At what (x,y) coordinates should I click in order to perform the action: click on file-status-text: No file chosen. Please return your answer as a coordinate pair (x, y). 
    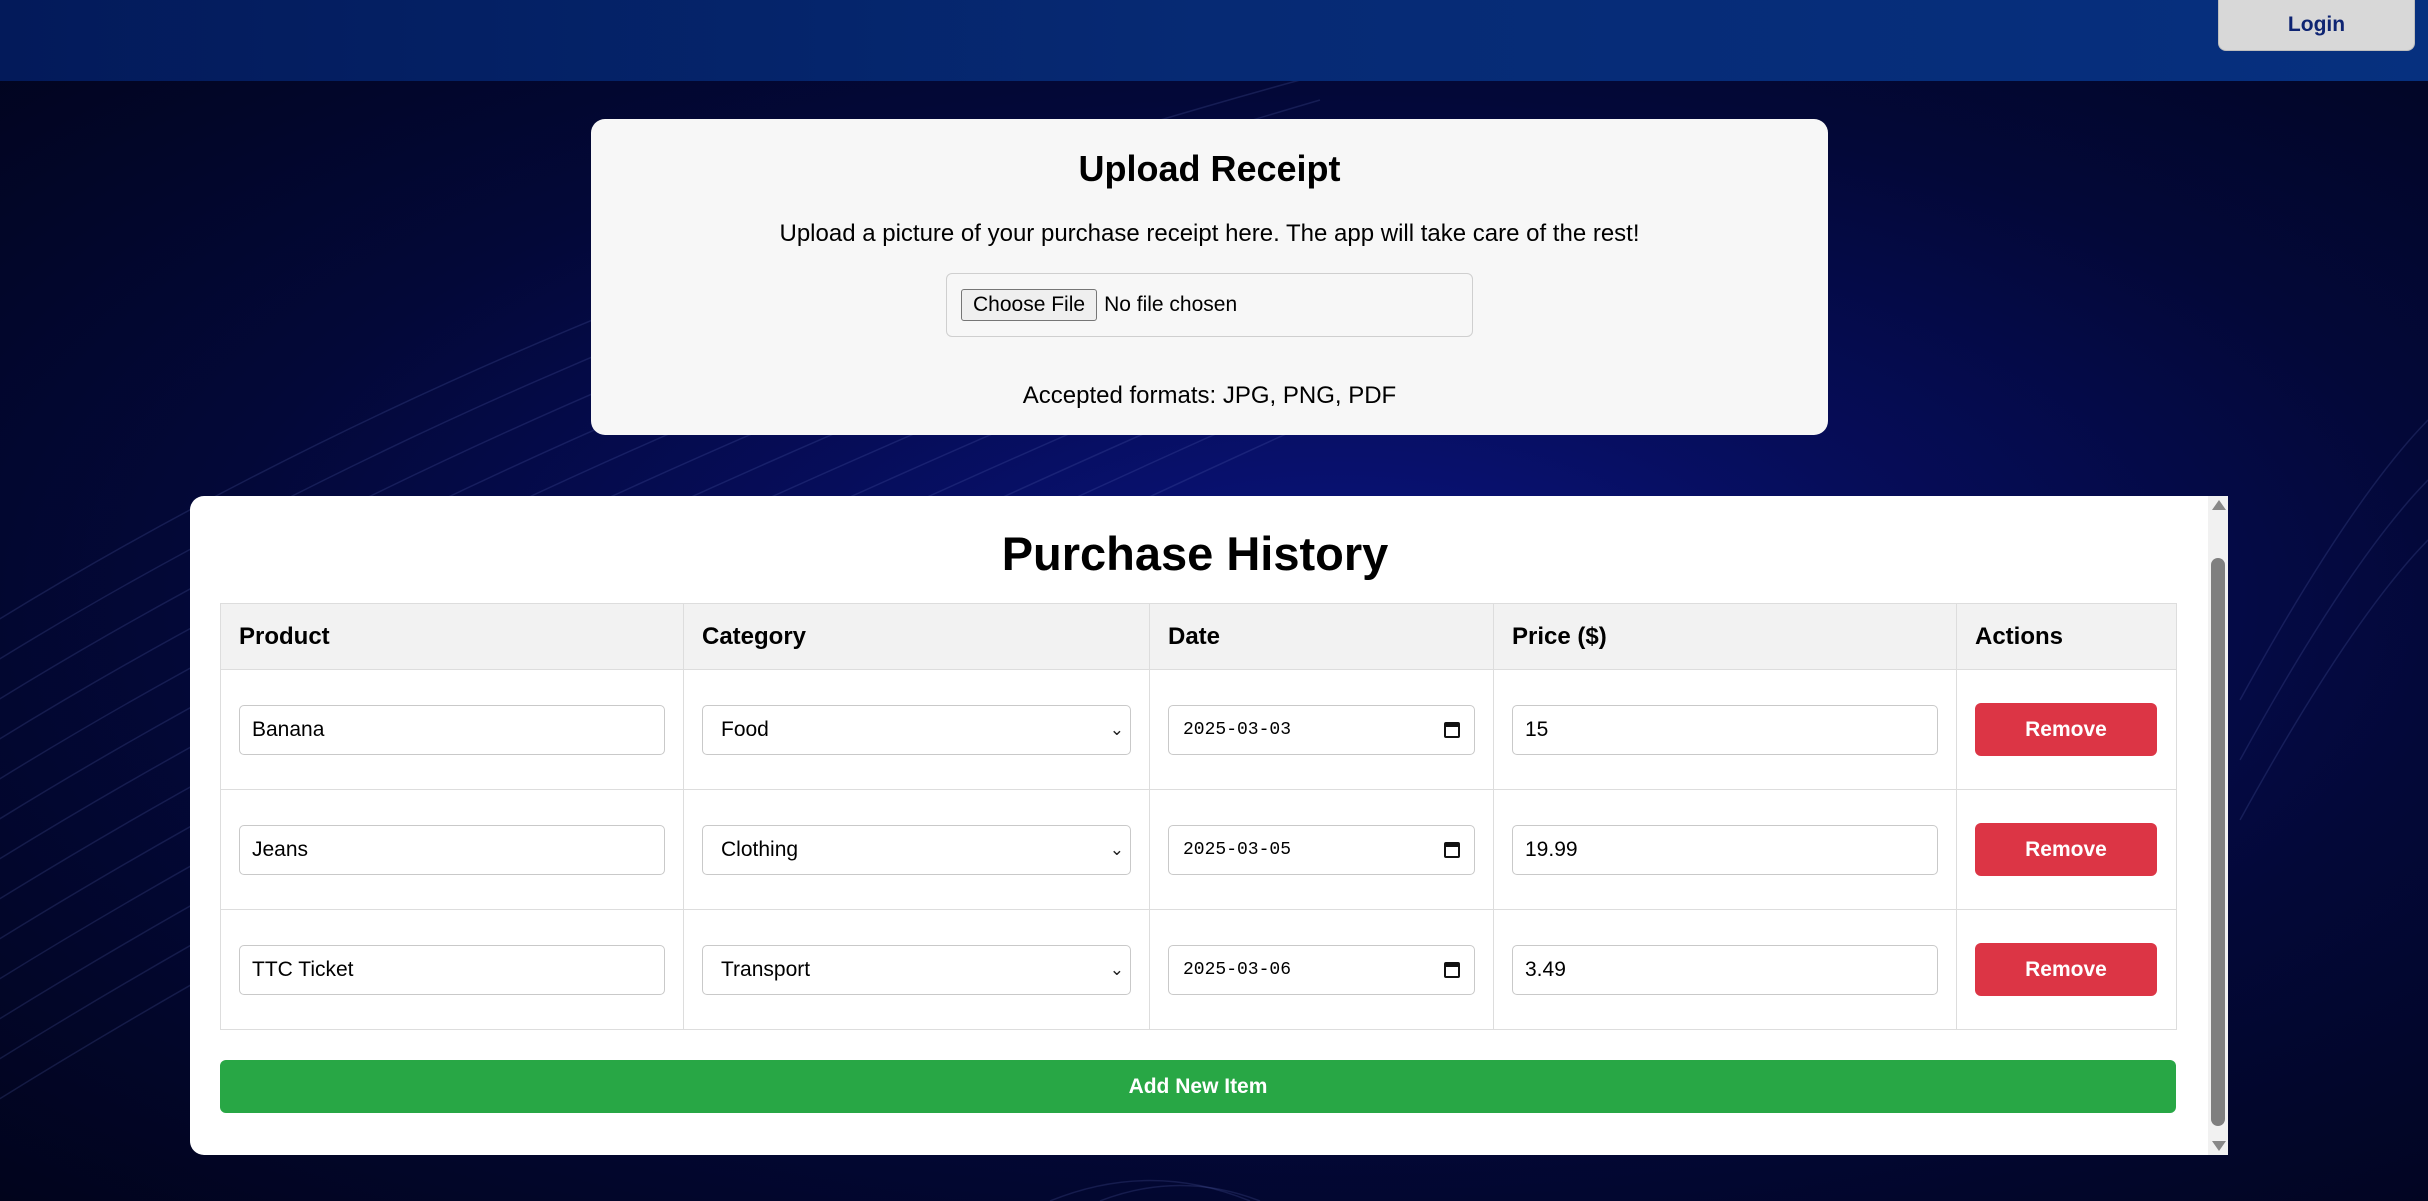
    Looking at the image, I should click on (1171, 304).